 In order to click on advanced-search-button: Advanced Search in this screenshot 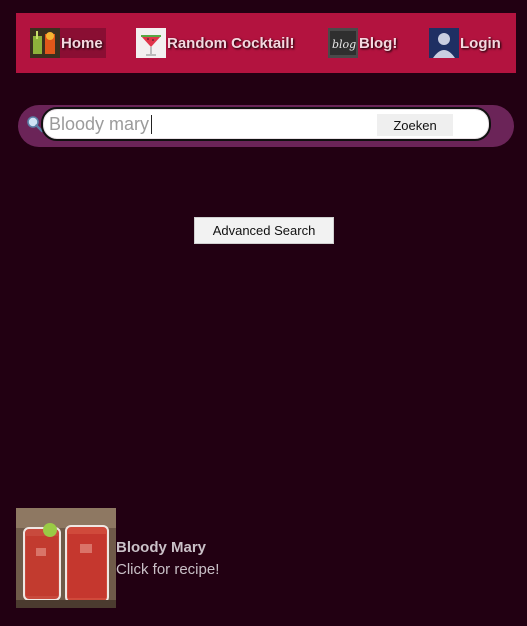, I will do `click(264, 230)`.